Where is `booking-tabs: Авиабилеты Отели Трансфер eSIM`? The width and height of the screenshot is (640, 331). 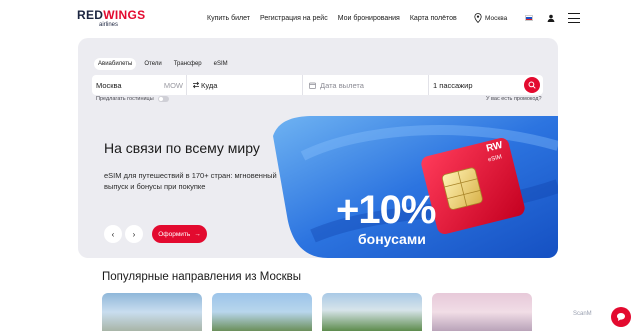 booking-tabs: Авиабилеты Отели Трансфер eSIM is located at coordinates (163, 64).